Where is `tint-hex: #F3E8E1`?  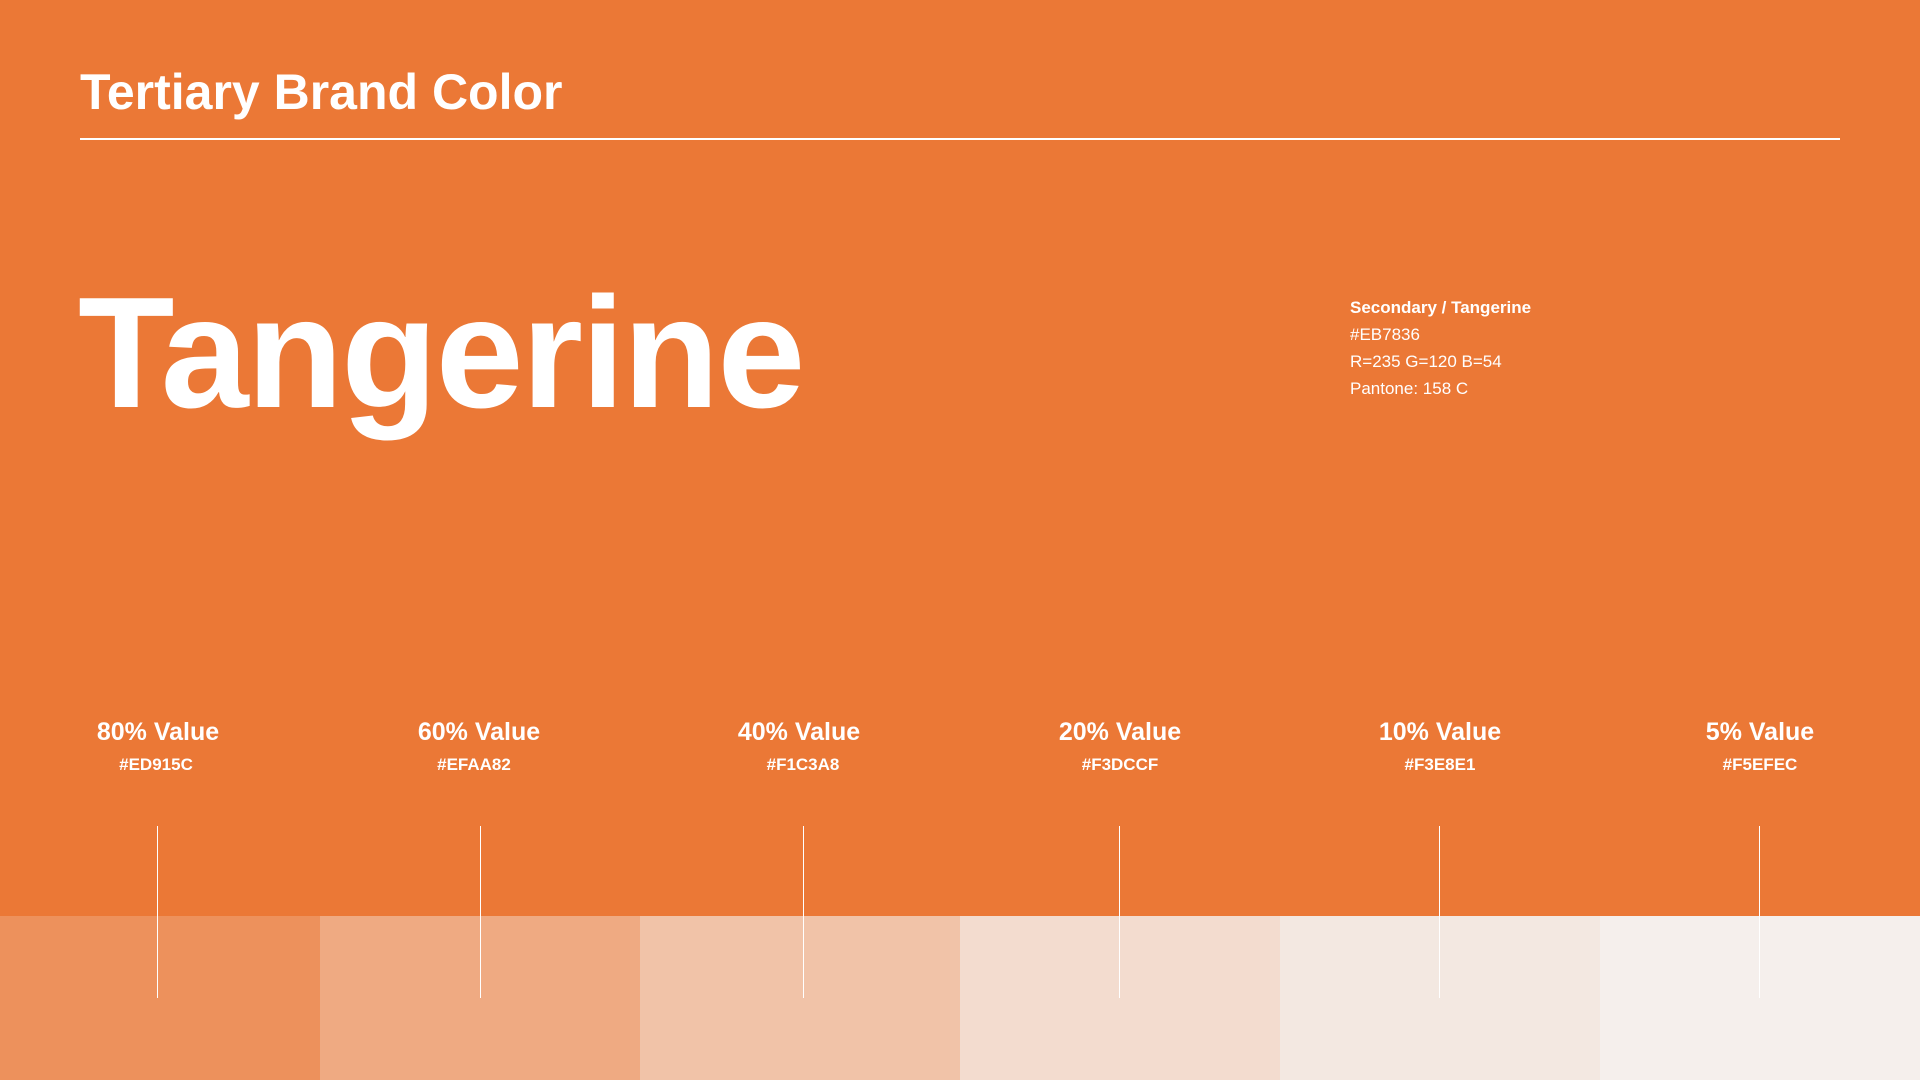 tint-hex: #F3E8E1 is located at coordinates (1440, 764).